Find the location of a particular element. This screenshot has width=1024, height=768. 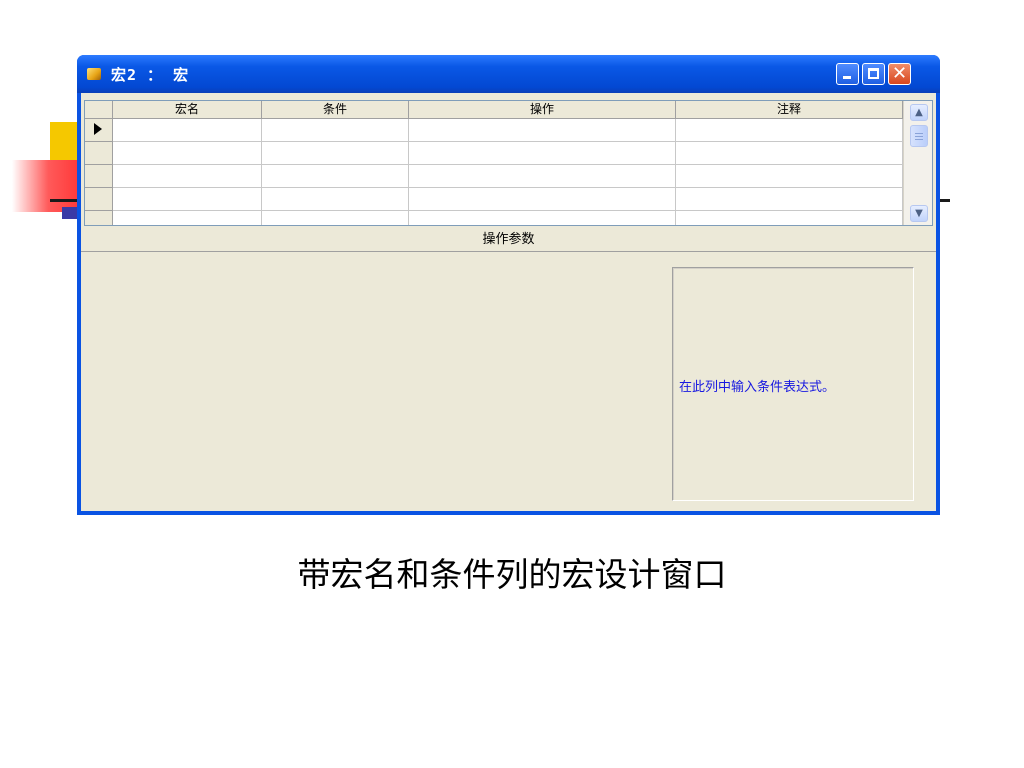

minimize-button is located at coordinates (847, 74).